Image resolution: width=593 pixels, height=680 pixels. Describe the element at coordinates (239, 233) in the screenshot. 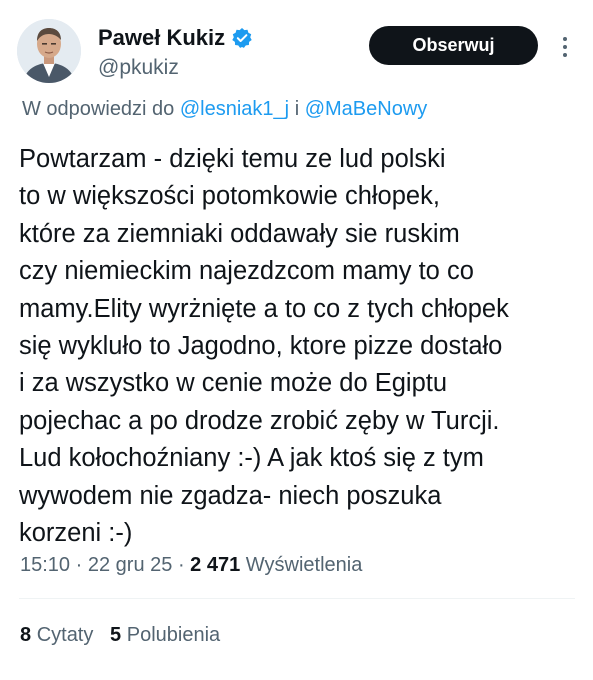

I see `tweet-text-line: które za ziemniaki oddawały sie ruskim` at that location.